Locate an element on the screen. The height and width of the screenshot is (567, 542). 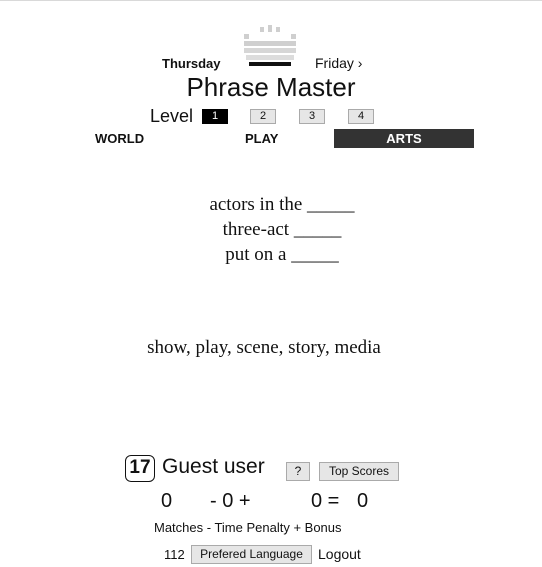
clue-item: three-act _____ is located at coordinates (282, 229).